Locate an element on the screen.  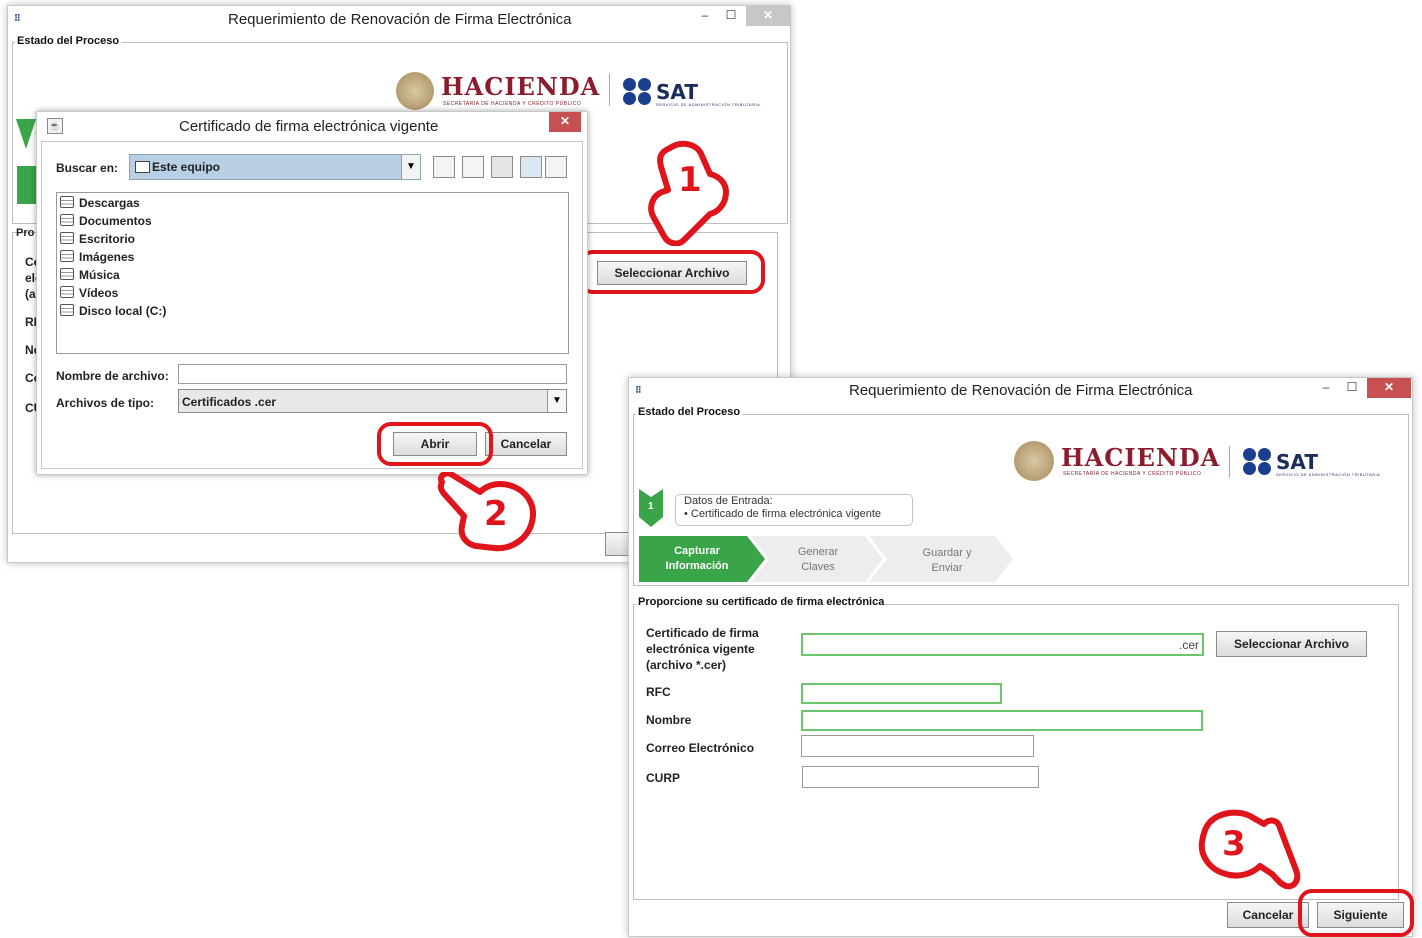
pointing-hand-icon-3: 3 is located at coordinates (1251, 849).